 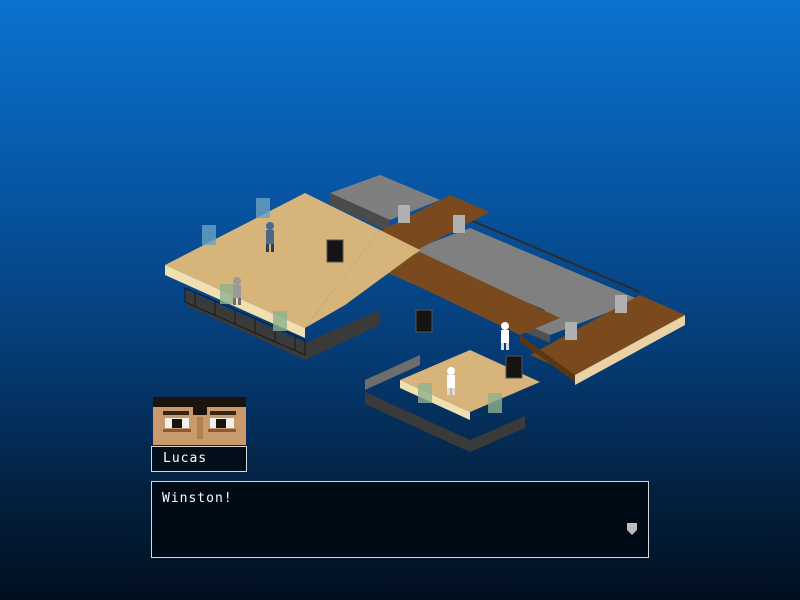 What do you see at coordinates (197, 498) in the screenshot?
I see `dialog-text: Winston!` at bounding box center [197, 498].